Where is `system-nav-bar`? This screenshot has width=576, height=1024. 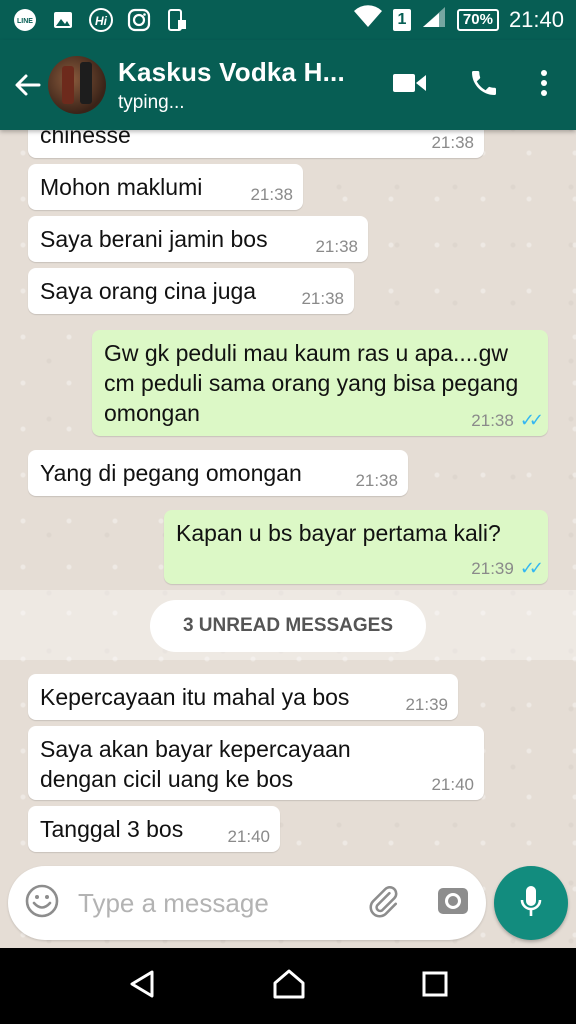 system-nav-bar is located at coordinates (288, 986).